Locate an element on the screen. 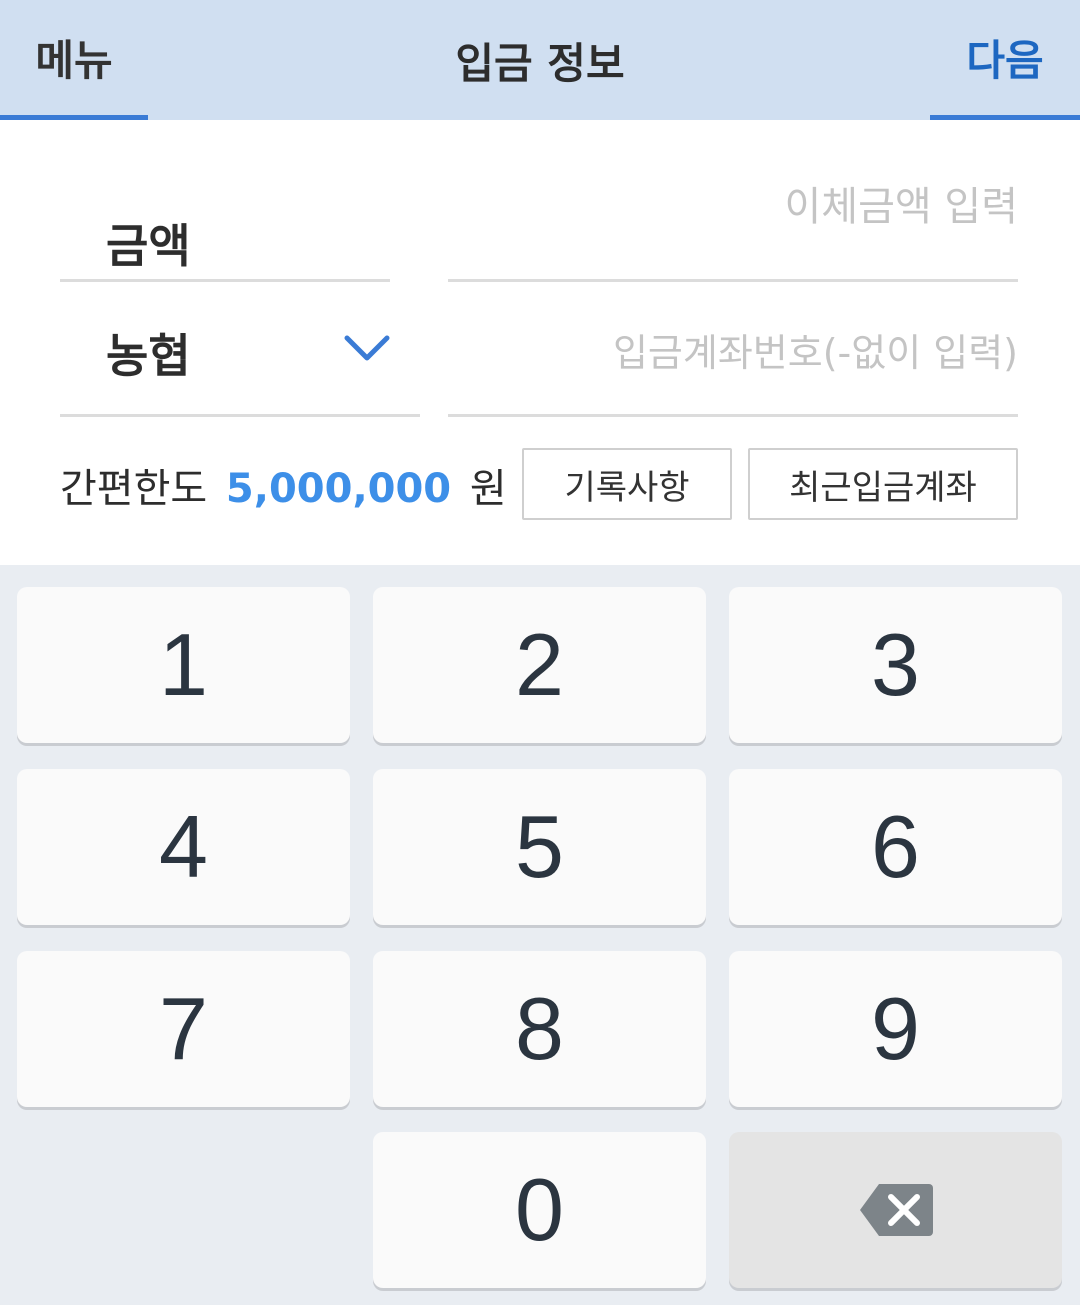 This screenshot has width=1080, height=1305. backspace-button is located at coordinates (895, 1210).